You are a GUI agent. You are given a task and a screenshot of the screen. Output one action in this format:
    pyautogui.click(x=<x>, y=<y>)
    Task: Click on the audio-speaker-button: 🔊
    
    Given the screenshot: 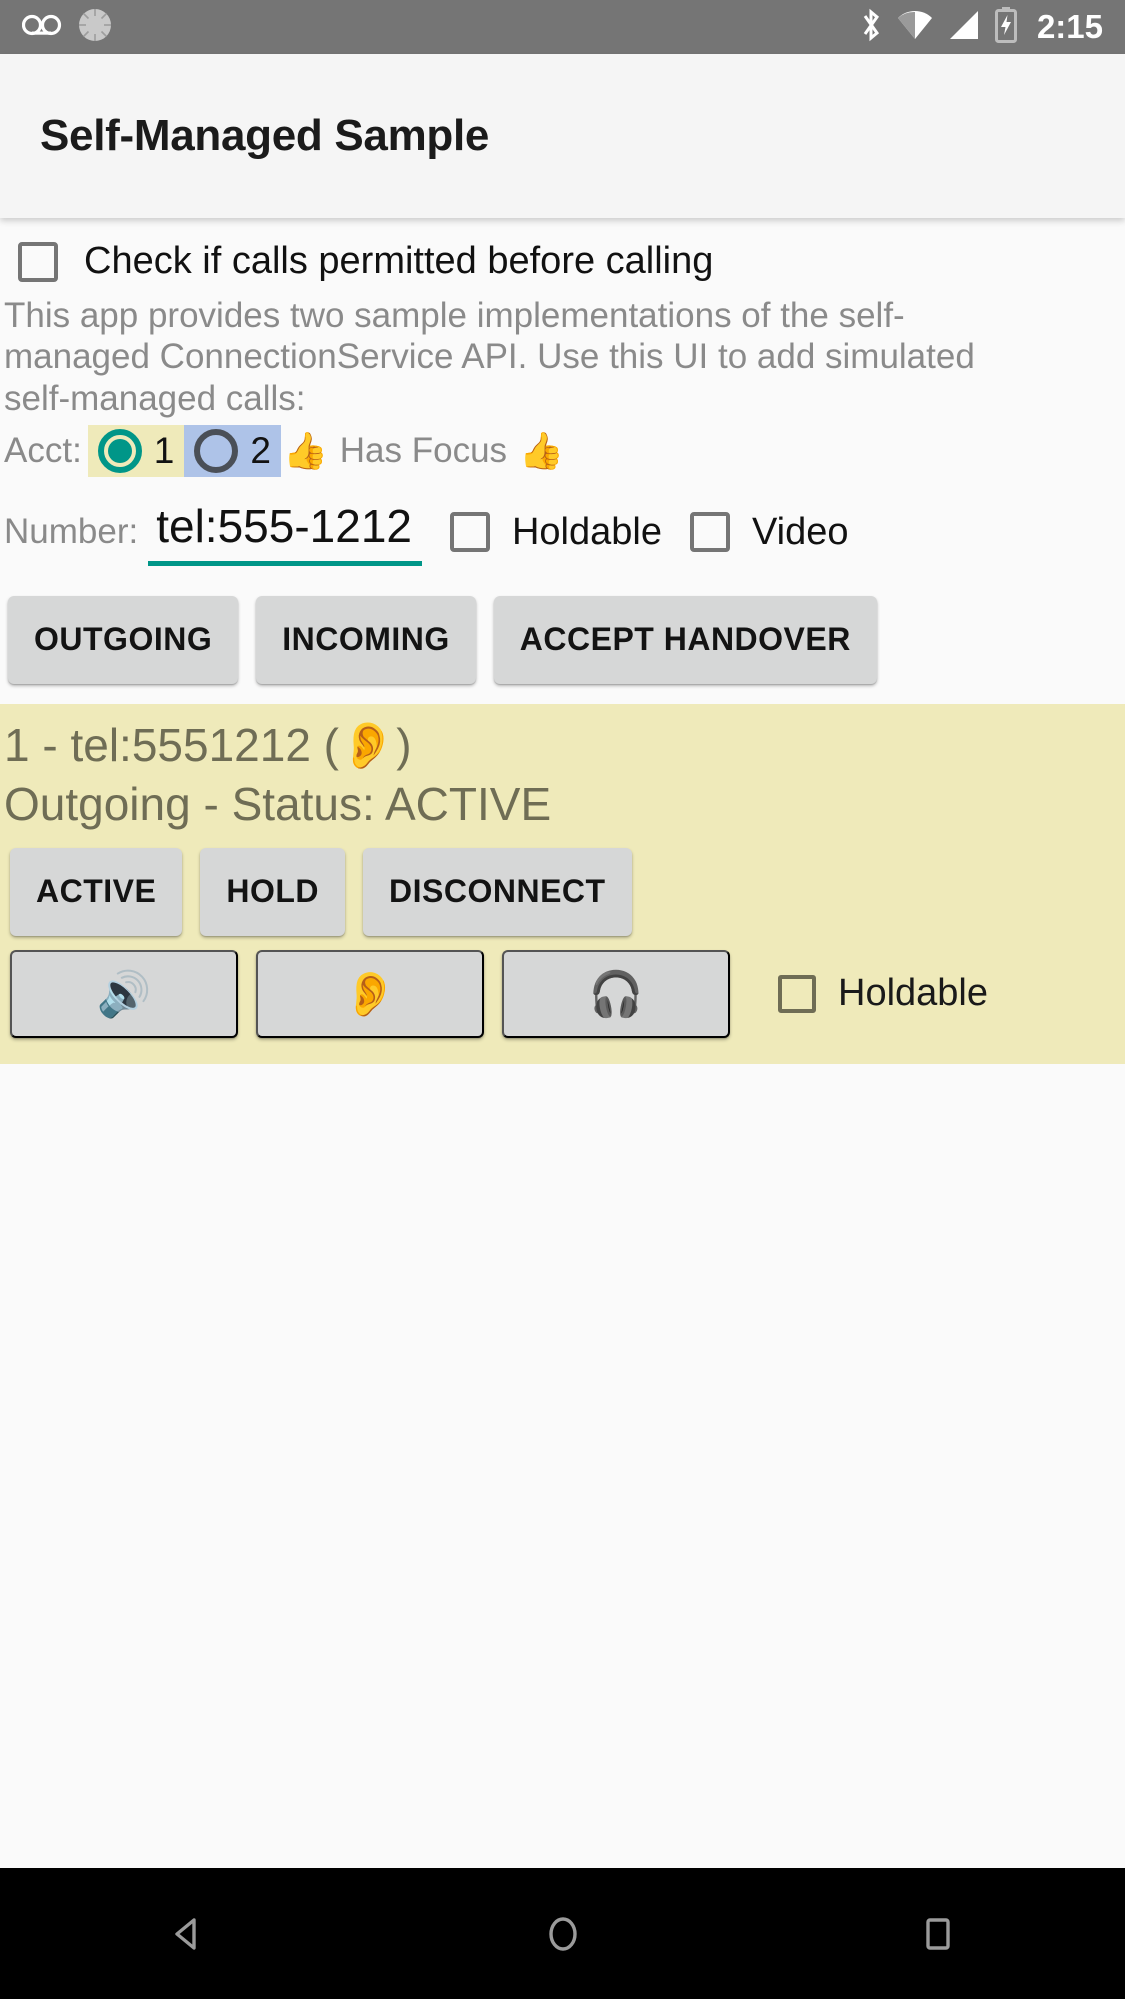 What is the action you would take?
    pyautogui.click(x=124, y=993)
    